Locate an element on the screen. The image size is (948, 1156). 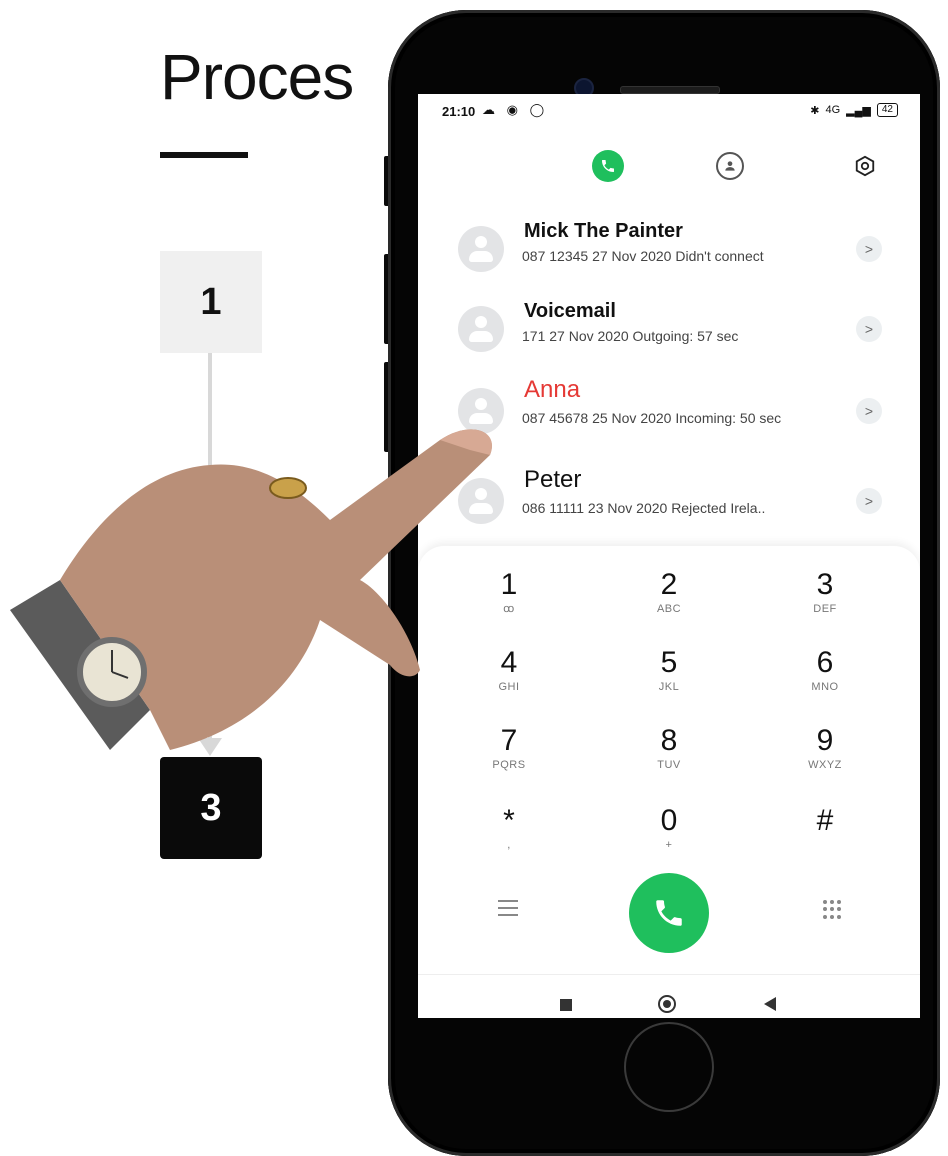
key-hash: # is located at coordinates (825, 836).